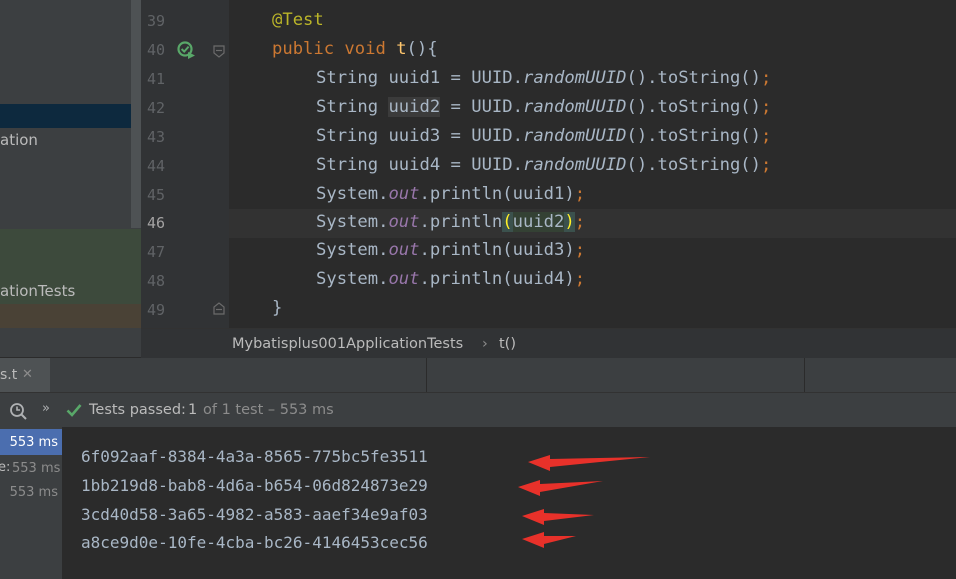 The width and height of the screenshot is (956, 579). What do you see at coordinates (156, 281) in the screenshot?
I see `line-number: 48` at bounding box center [156, 281].